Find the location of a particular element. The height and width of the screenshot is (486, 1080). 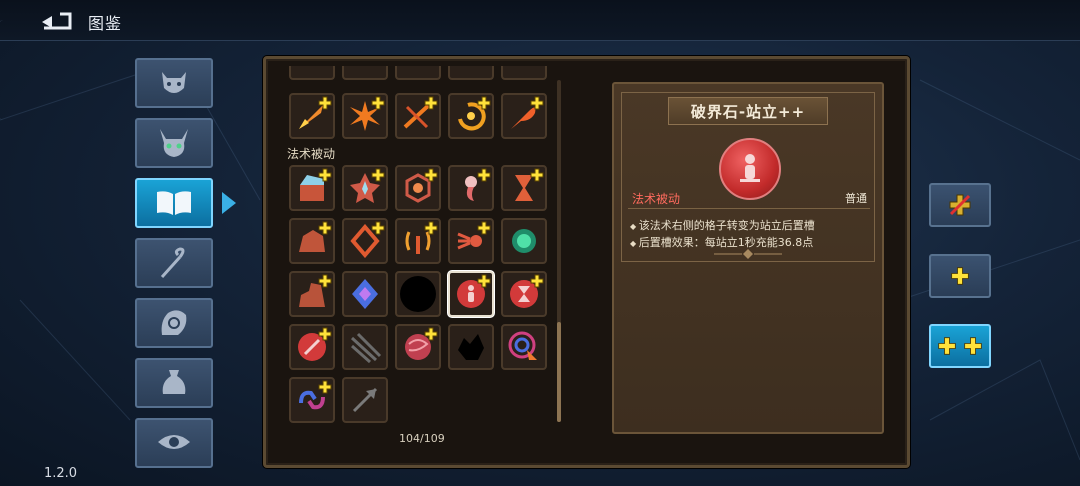

locked-slot-icon is located at coordinates (418, 294).